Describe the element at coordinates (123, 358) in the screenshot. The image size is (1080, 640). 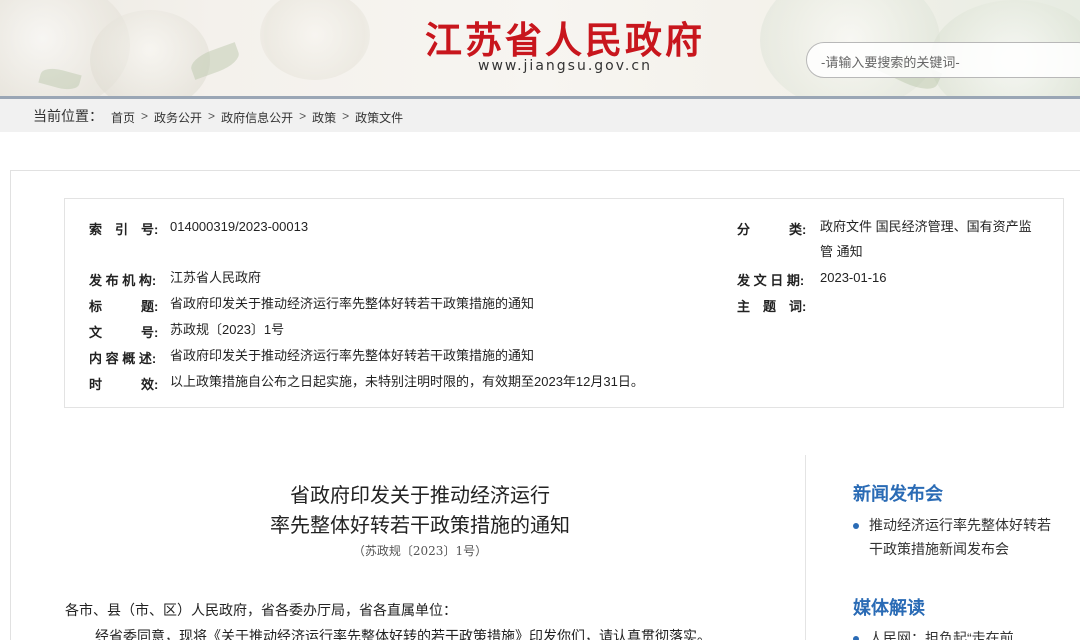
I see `meta-summary-key: 内 容 概 述:` at that location.